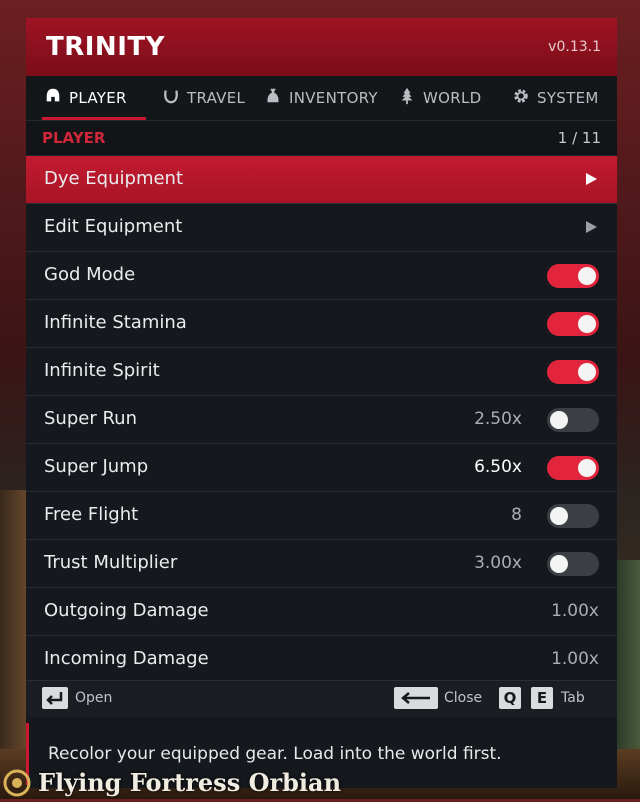 The width and height of the screenshot is (640, 802). What do you see at coordinates (416, 698) in the screenshot?
I see `backspace-key-icon` at bounding box center [416, 698].